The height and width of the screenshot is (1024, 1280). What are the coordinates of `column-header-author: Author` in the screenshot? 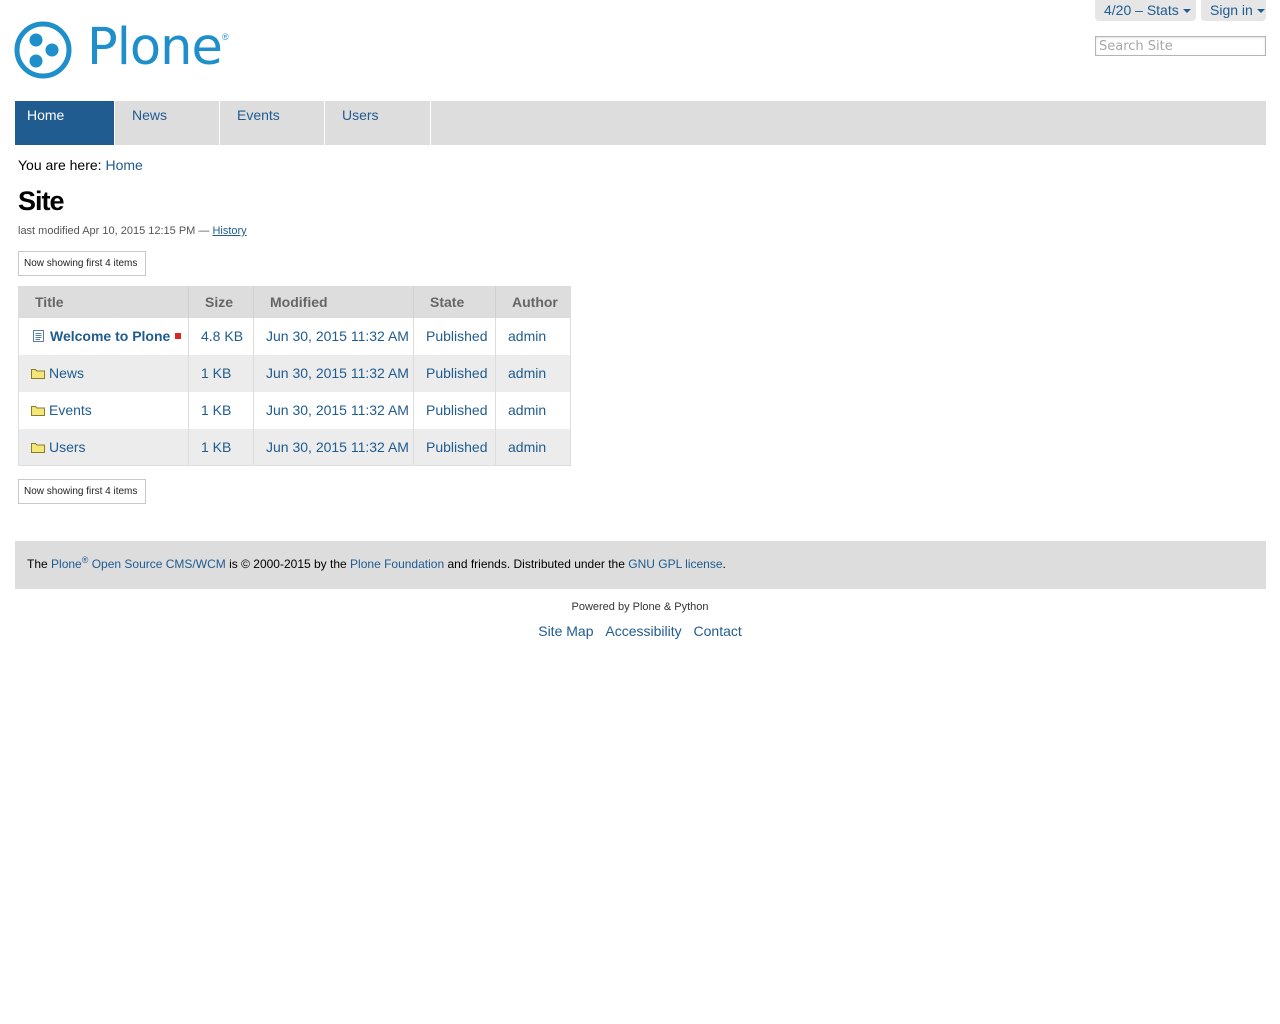 It's located at (533, 302).